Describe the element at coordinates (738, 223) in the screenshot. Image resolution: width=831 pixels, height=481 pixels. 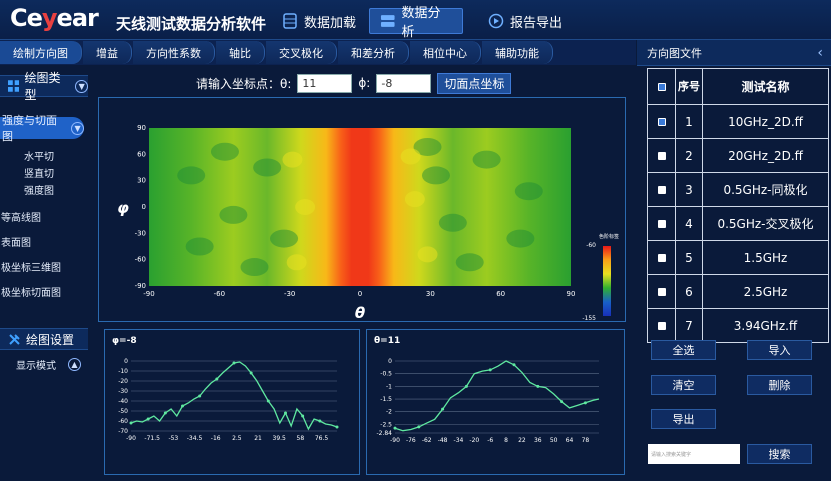
I see `table-row: 4 0.5GHz-交叉极化` at that location.